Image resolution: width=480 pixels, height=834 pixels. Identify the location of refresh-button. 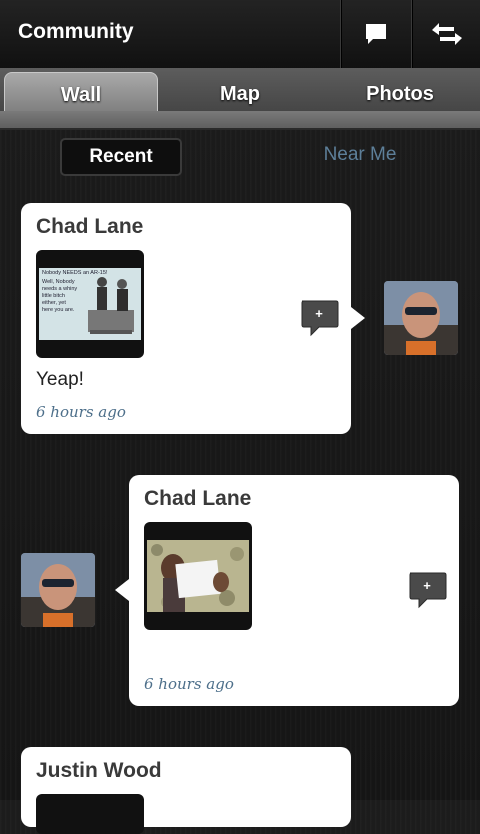
(445, 34).